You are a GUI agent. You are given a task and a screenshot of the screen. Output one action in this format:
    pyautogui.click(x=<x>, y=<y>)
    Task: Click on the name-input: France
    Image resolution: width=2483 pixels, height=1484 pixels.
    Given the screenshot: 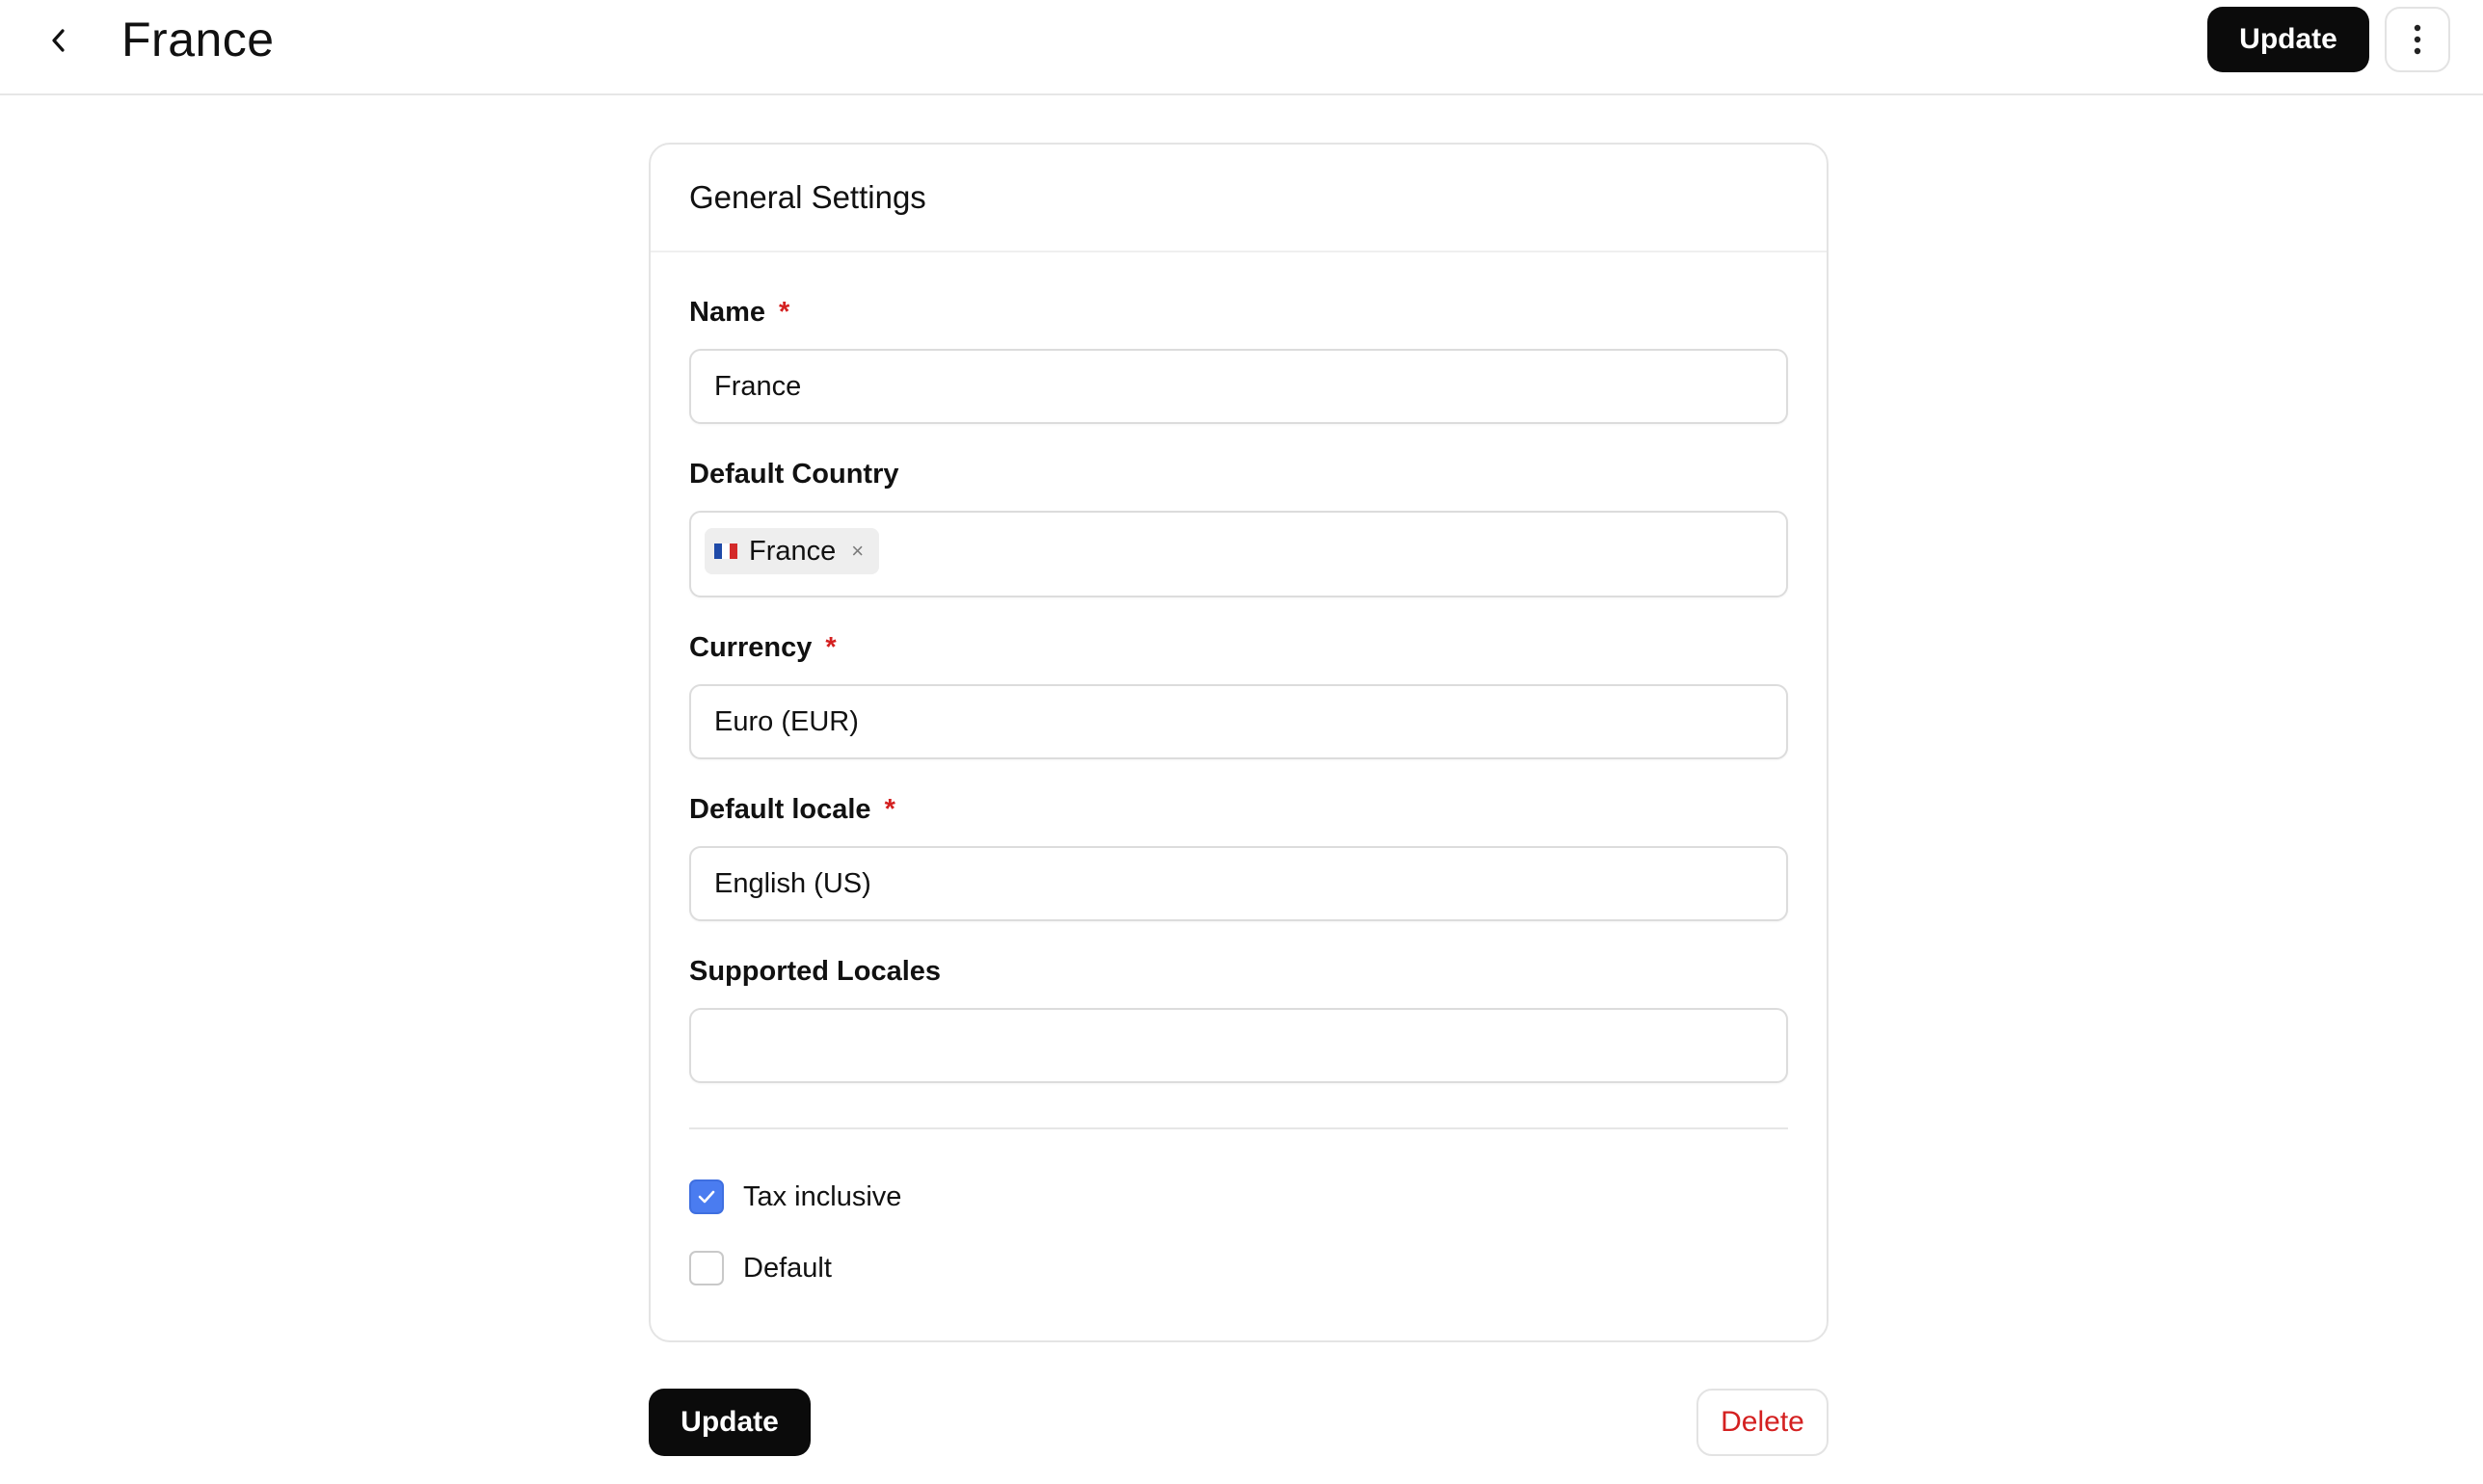 What is the action you would take?
    pyautogui.click(x=1238, y=386)
    